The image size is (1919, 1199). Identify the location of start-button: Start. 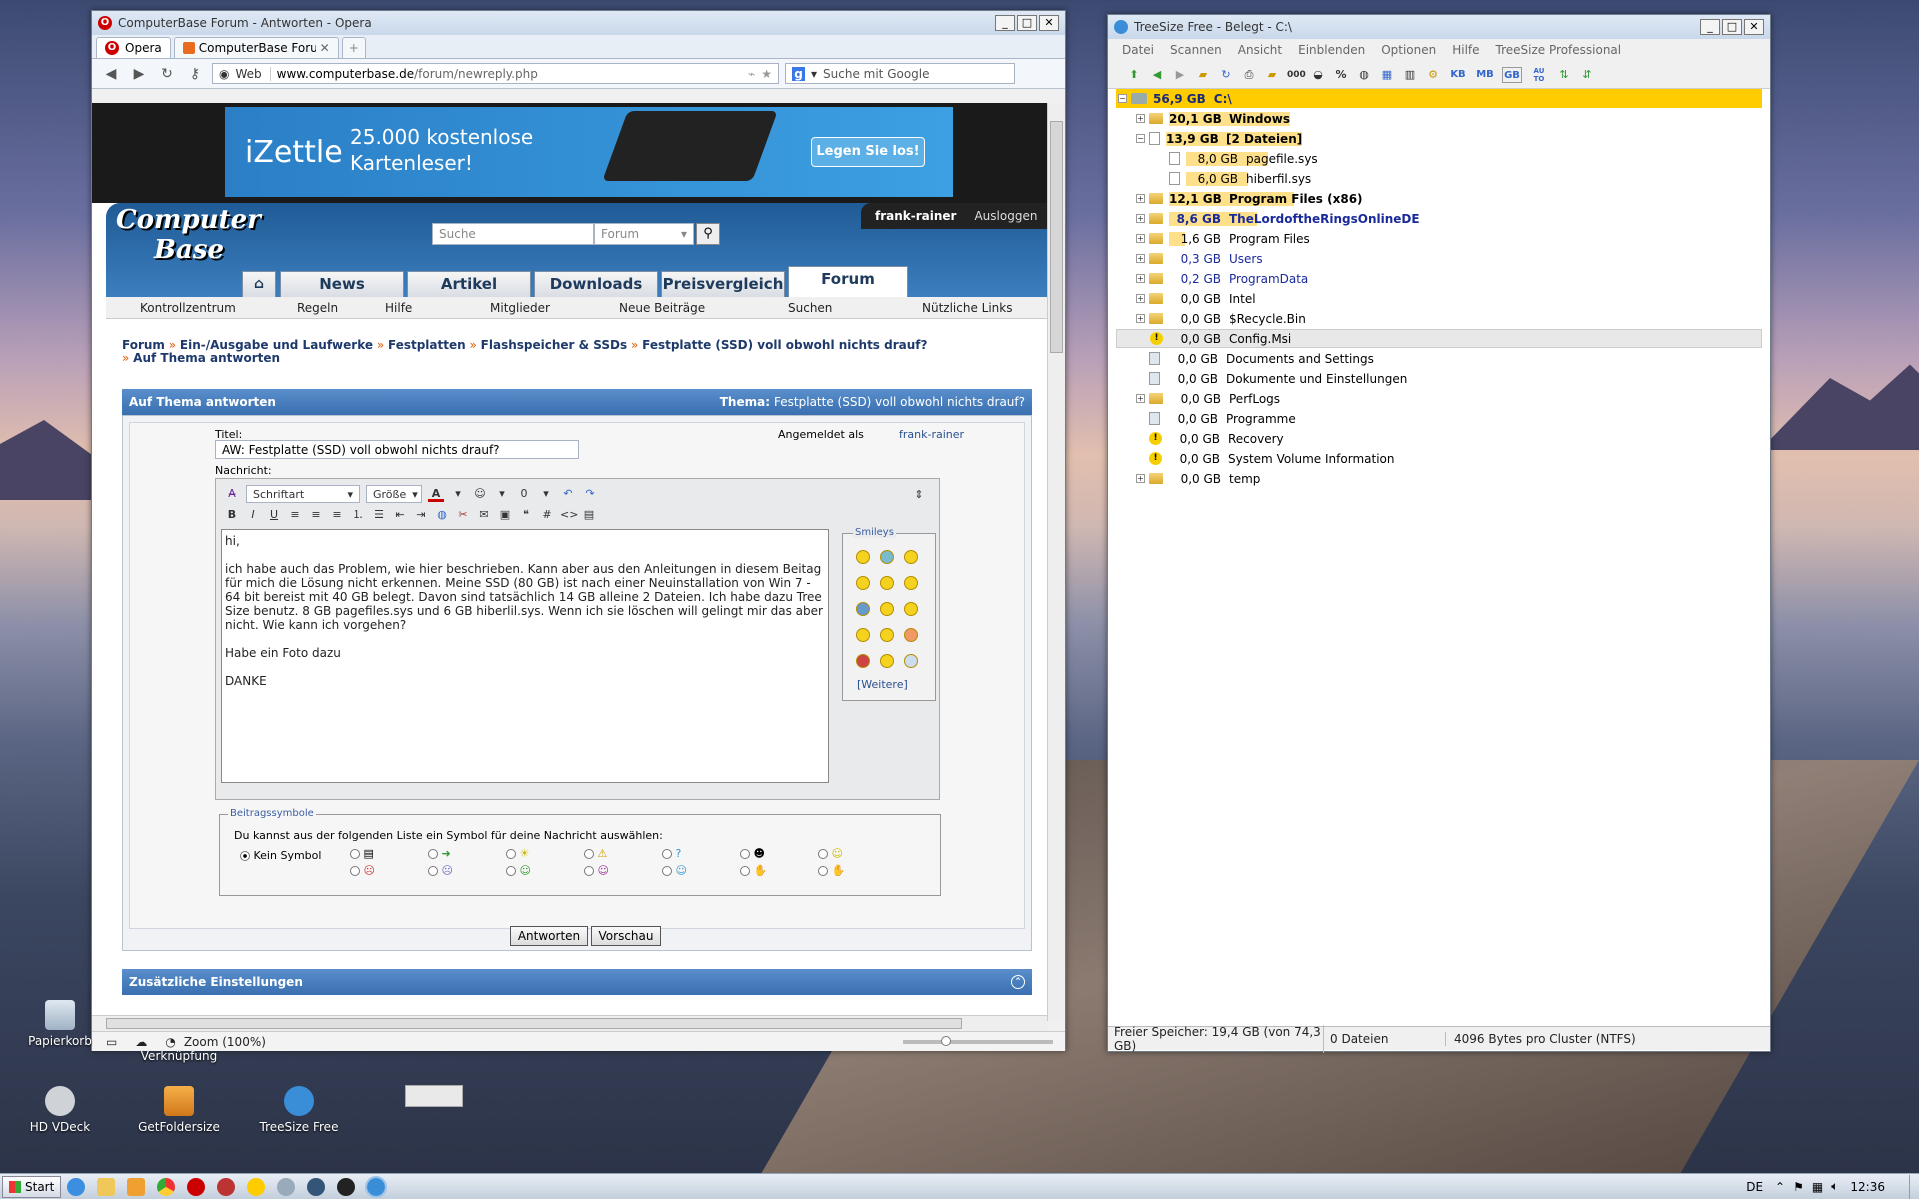
(32, 1186).